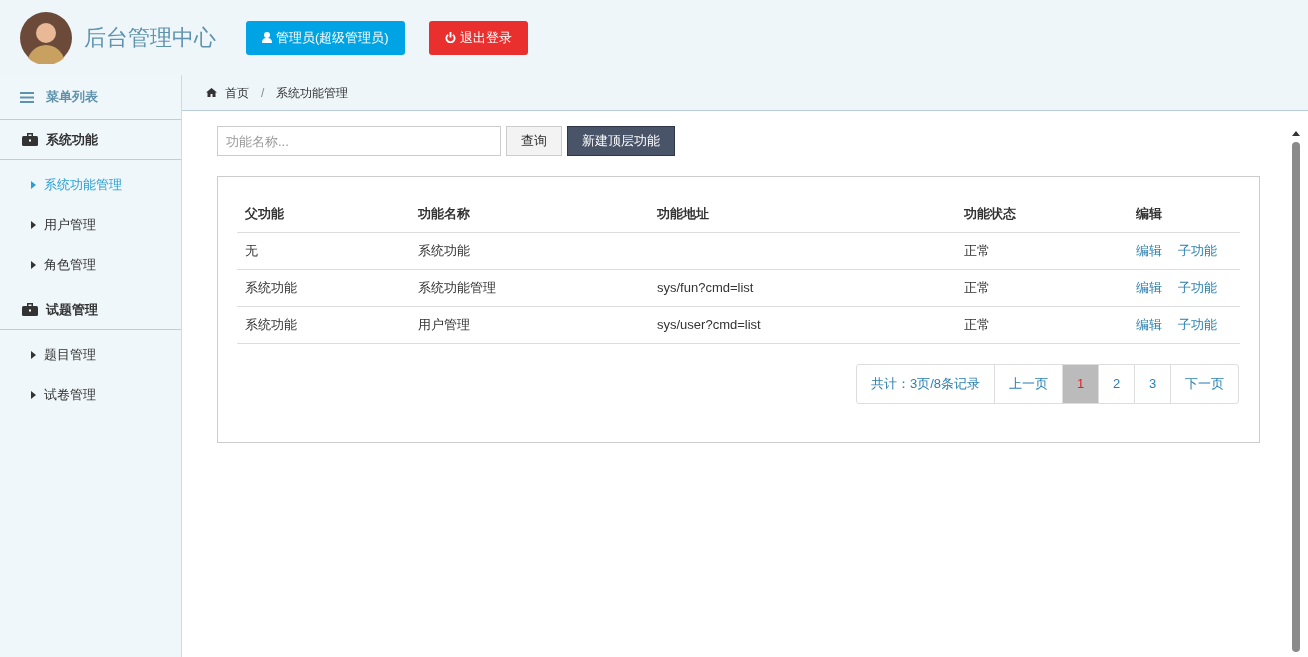 The width and height of the screenshot is (1308, 657). What do you see at coordinates (1081, 384) in the screenshot?
I see `page-link: 1` at bounding box center [1081, 384].